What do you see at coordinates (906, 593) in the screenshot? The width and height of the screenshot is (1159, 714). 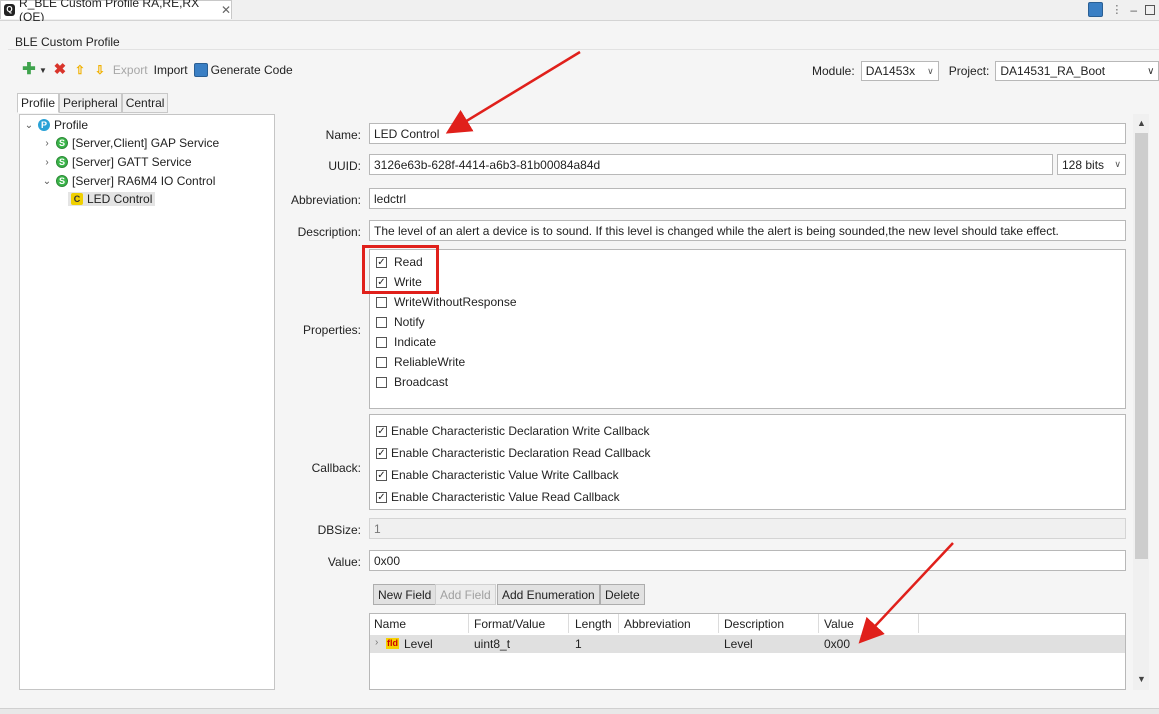 I see `arrow-to-value-cell` at bounding box center [906, 593].